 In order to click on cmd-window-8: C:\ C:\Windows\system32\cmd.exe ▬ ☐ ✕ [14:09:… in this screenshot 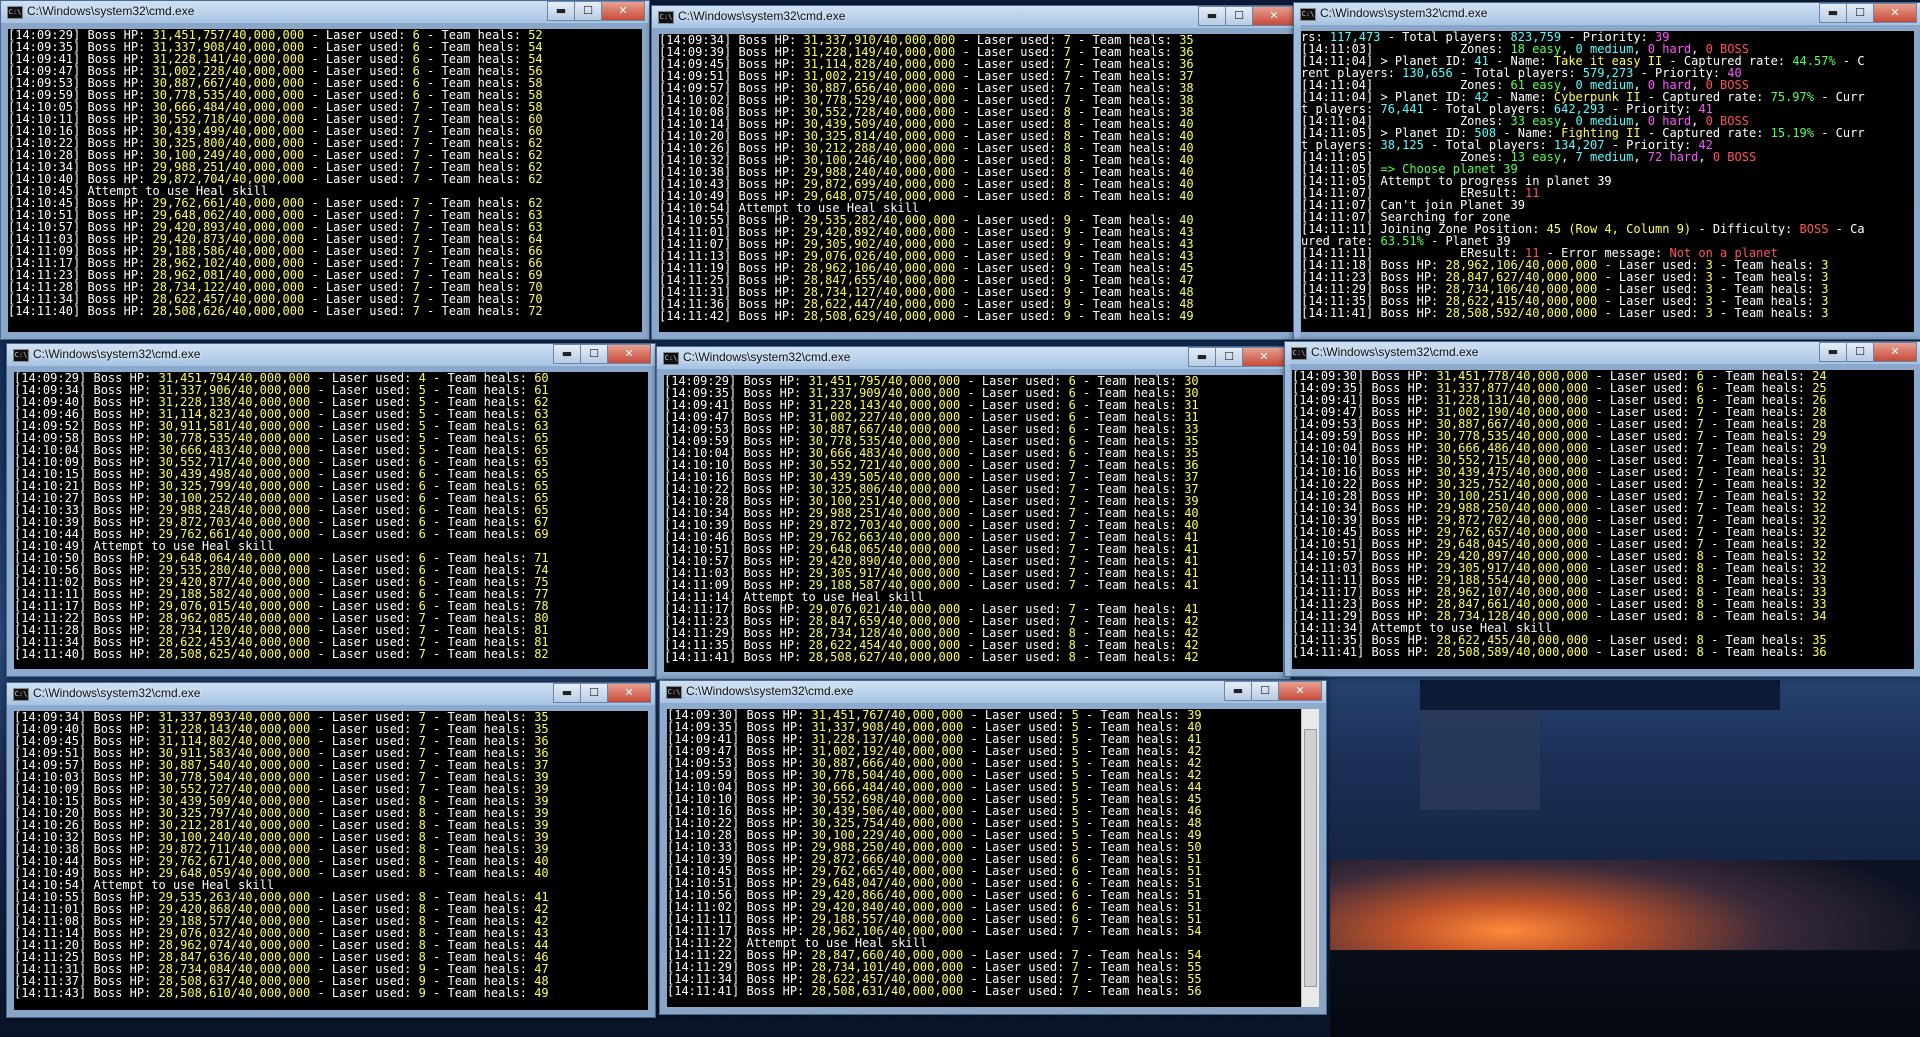, I will do `click(993, 847)`.